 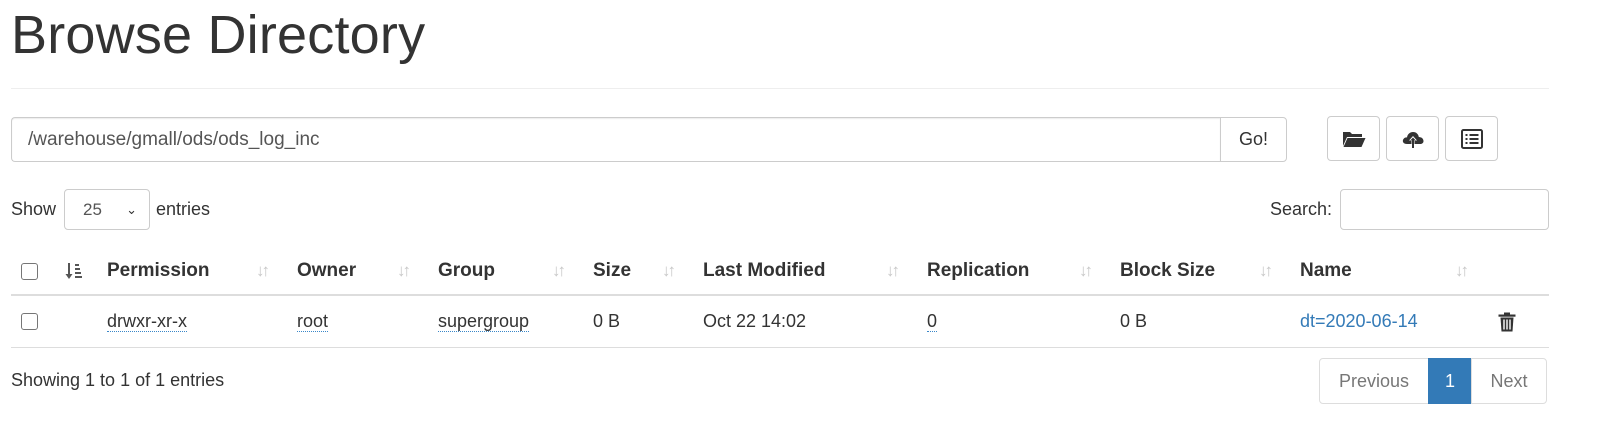 I want to click on page-1-button: 1, so click(x=1450, y=381).